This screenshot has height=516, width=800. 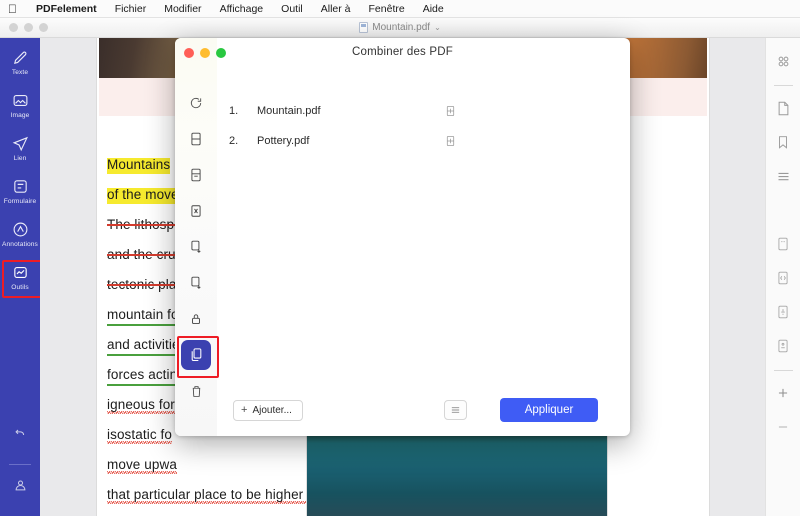 I want to click on dialog-title: Combiner des PDF, so click(x=402, y=52).